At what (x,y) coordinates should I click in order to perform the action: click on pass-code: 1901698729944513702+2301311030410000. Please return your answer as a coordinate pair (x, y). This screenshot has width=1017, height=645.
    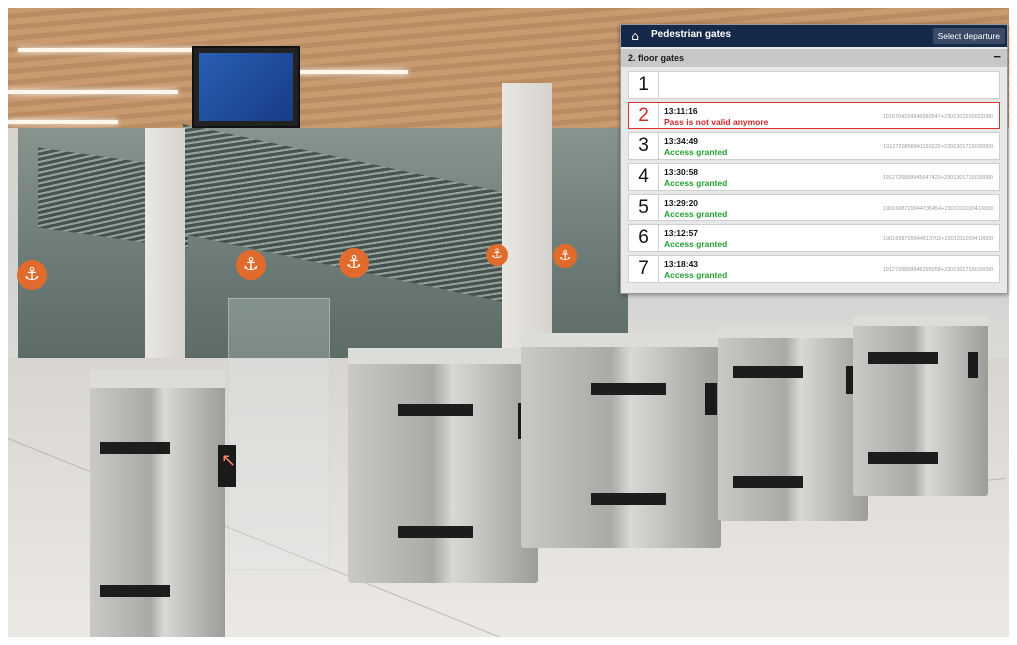
    Looking at the image, I should click on (938, 239).